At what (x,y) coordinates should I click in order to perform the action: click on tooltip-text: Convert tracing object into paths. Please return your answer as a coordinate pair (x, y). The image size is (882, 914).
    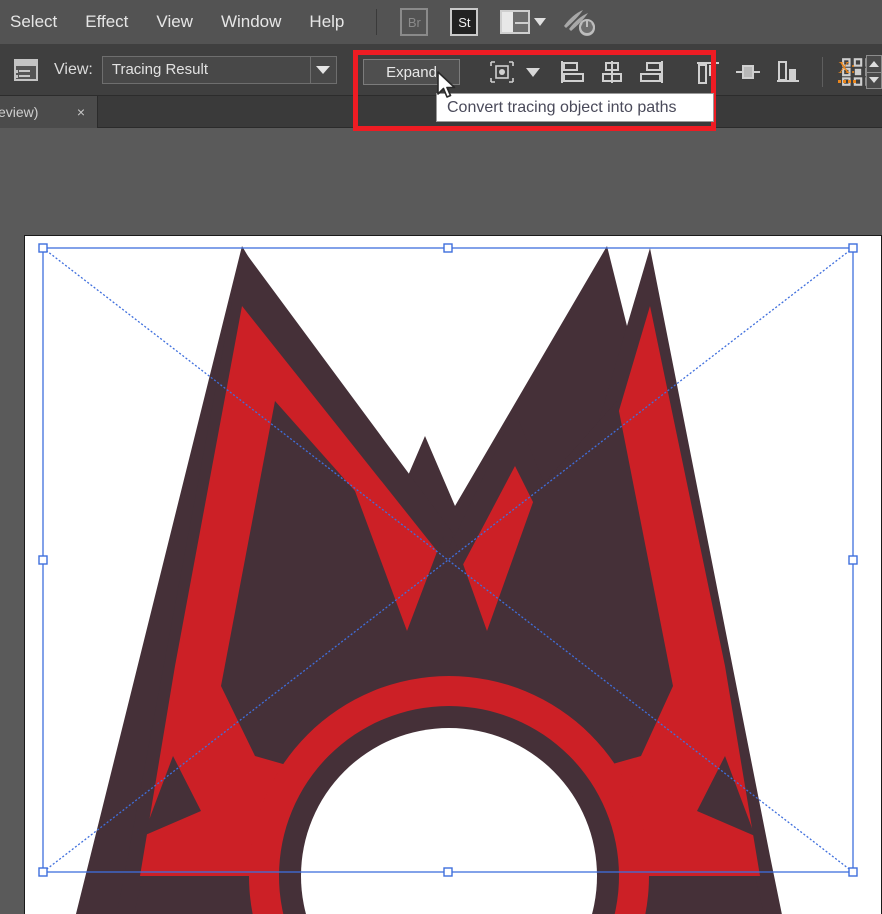
    Looking at the image, I should click on (562, 107).